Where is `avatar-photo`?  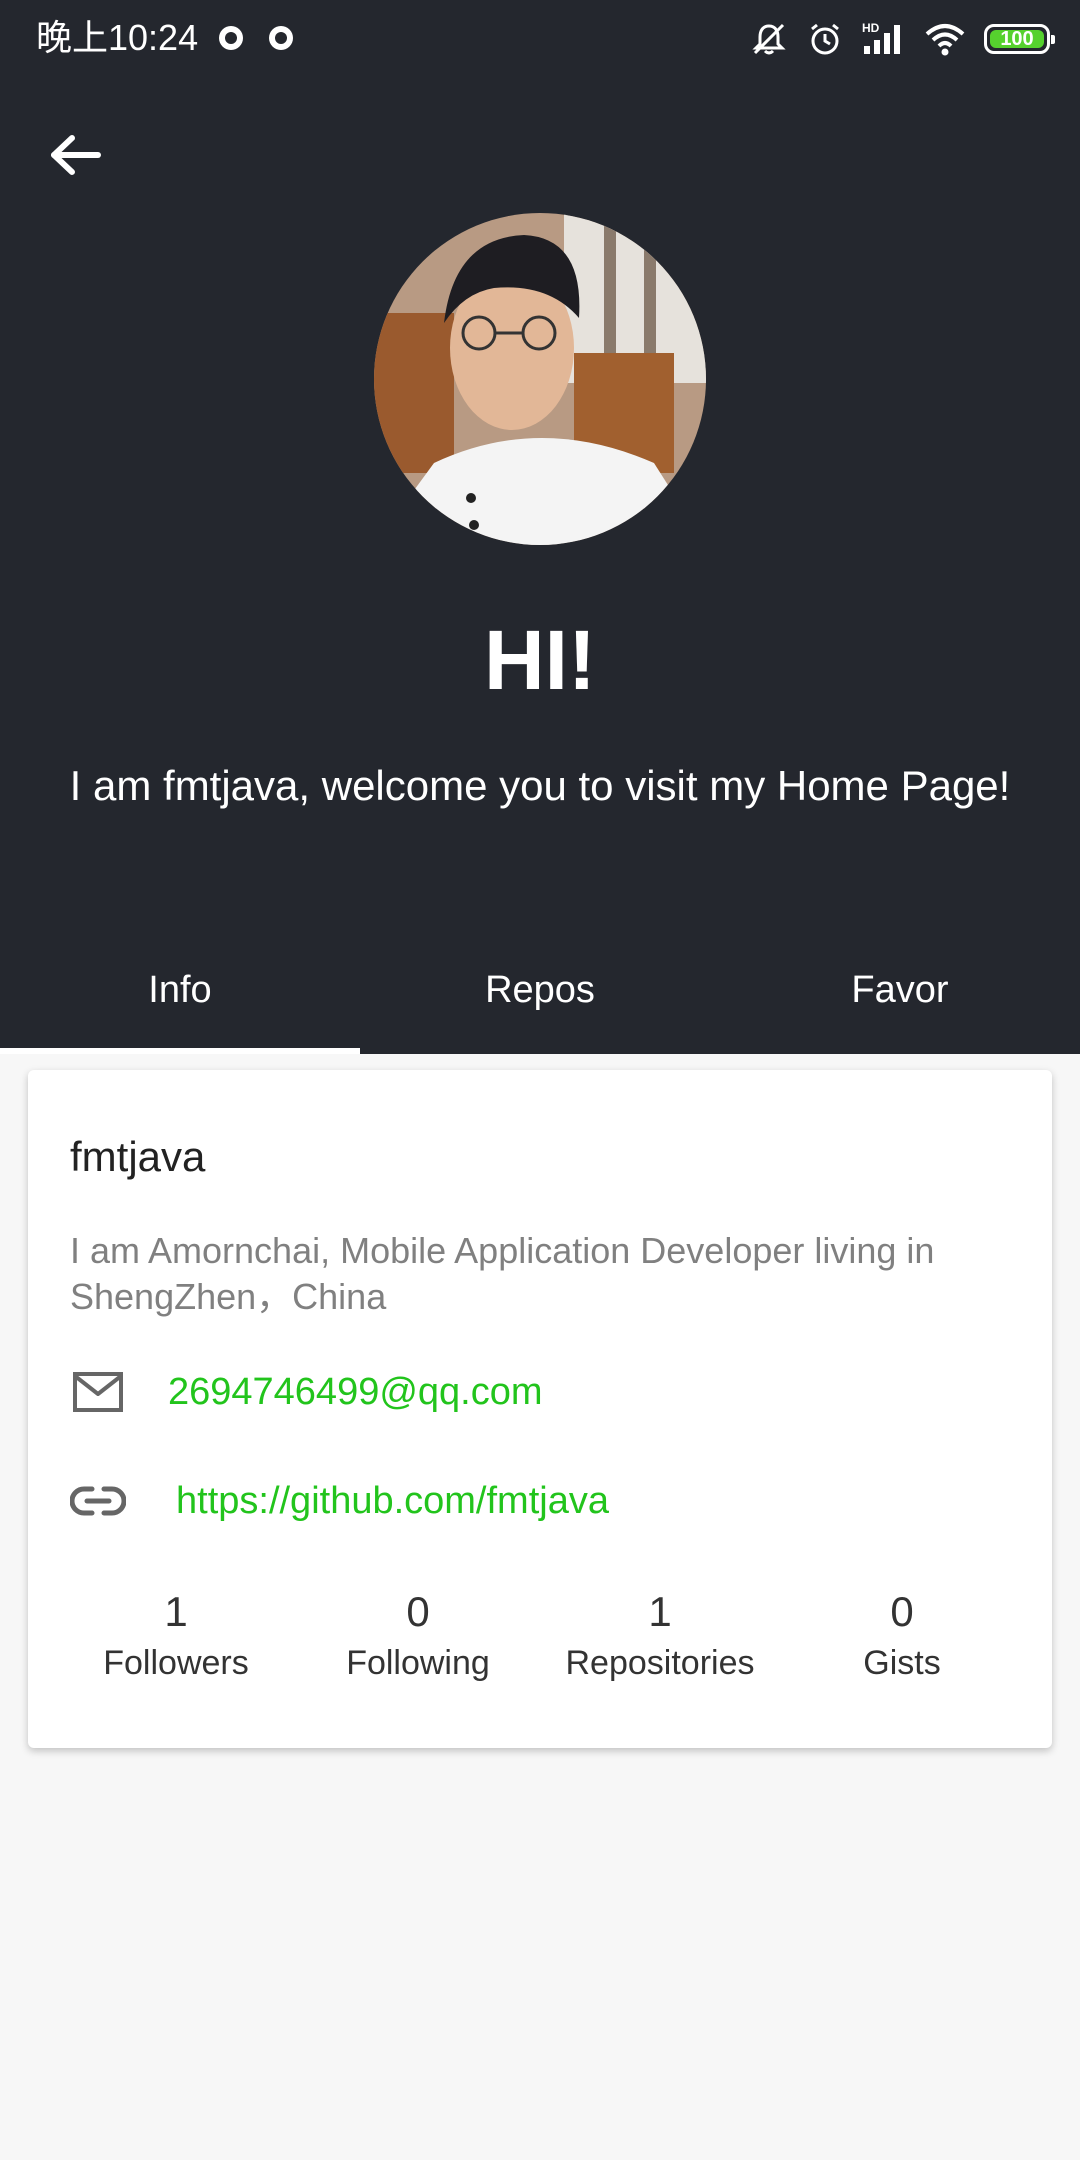 avatar-photo is located at coordinates (540, 379).